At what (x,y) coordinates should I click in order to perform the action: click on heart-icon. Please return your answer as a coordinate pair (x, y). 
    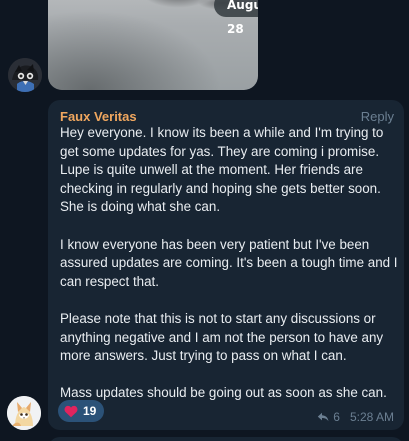
    Looking at the image, I should click on (71, 411).